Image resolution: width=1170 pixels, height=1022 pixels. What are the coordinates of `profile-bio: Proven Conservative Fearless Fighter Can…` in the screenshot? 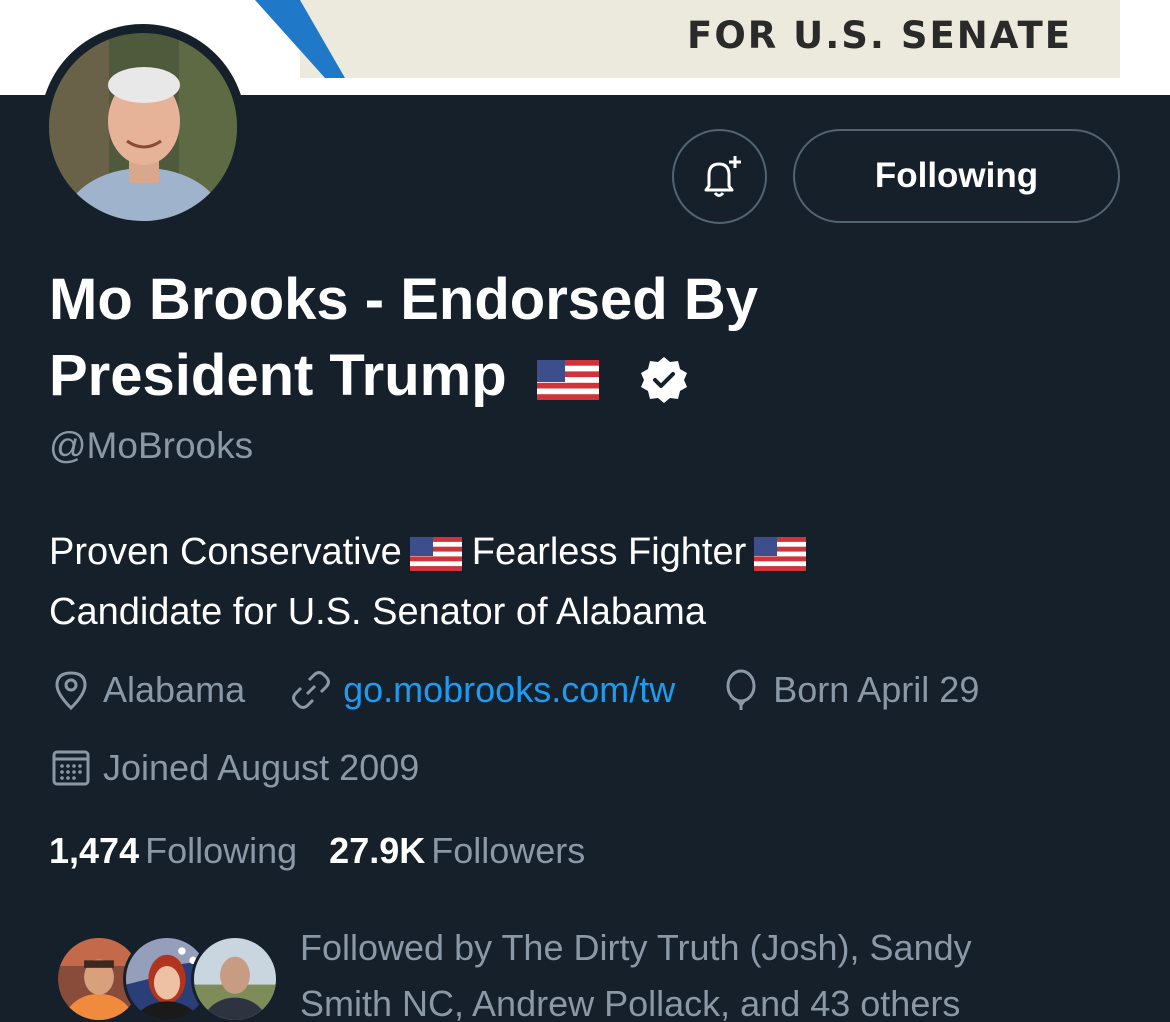 It's located at (549, 582).